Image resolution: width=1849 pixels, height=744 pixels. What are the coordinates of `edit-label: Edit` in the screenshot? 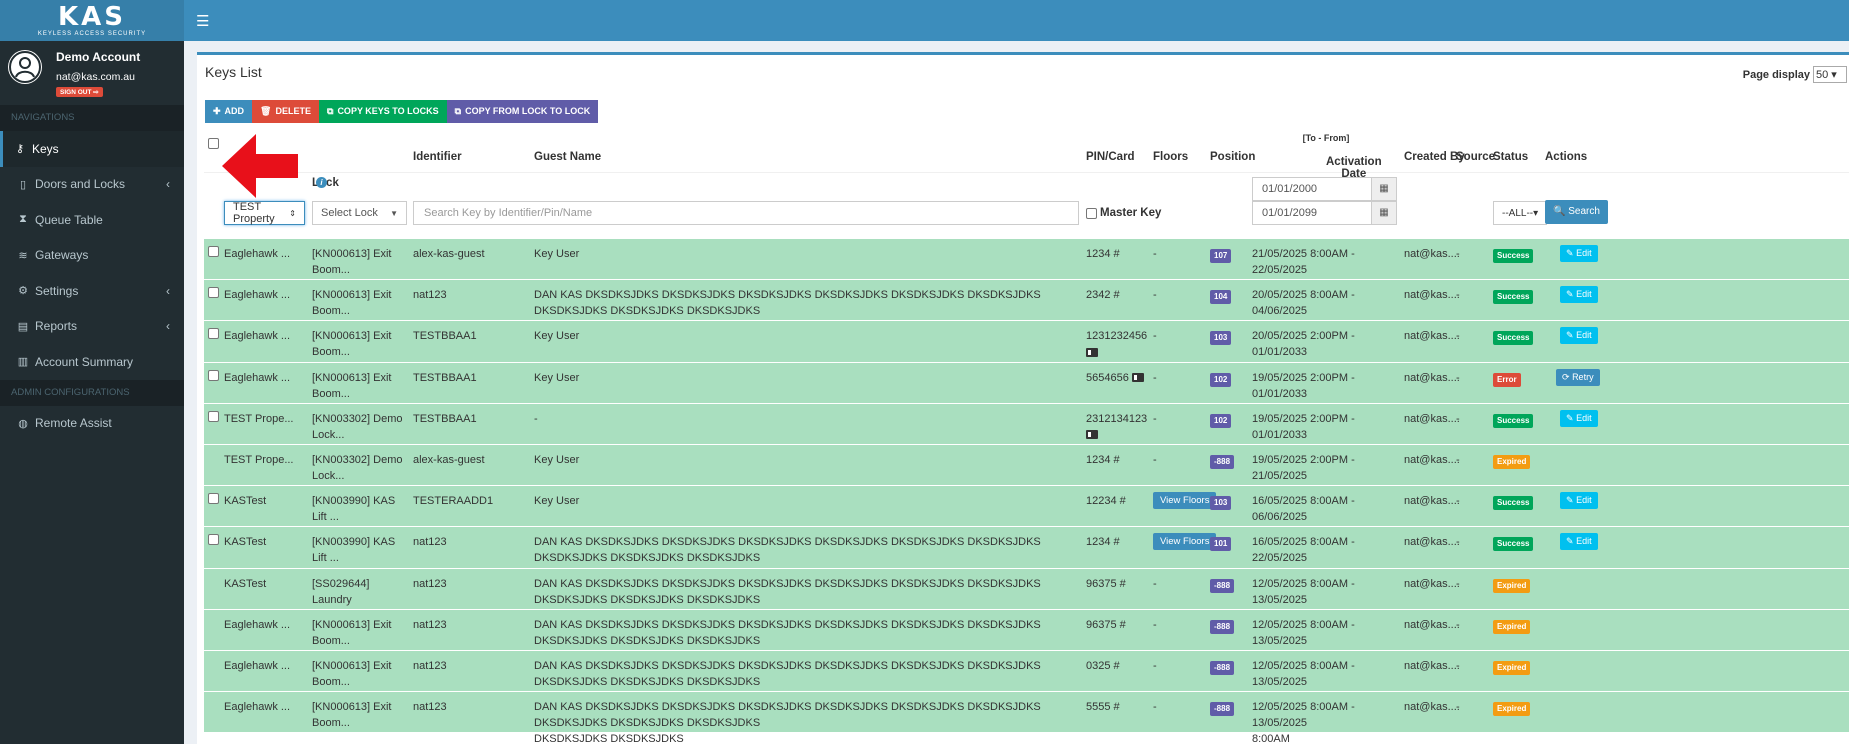 It's located at (1584, 417).